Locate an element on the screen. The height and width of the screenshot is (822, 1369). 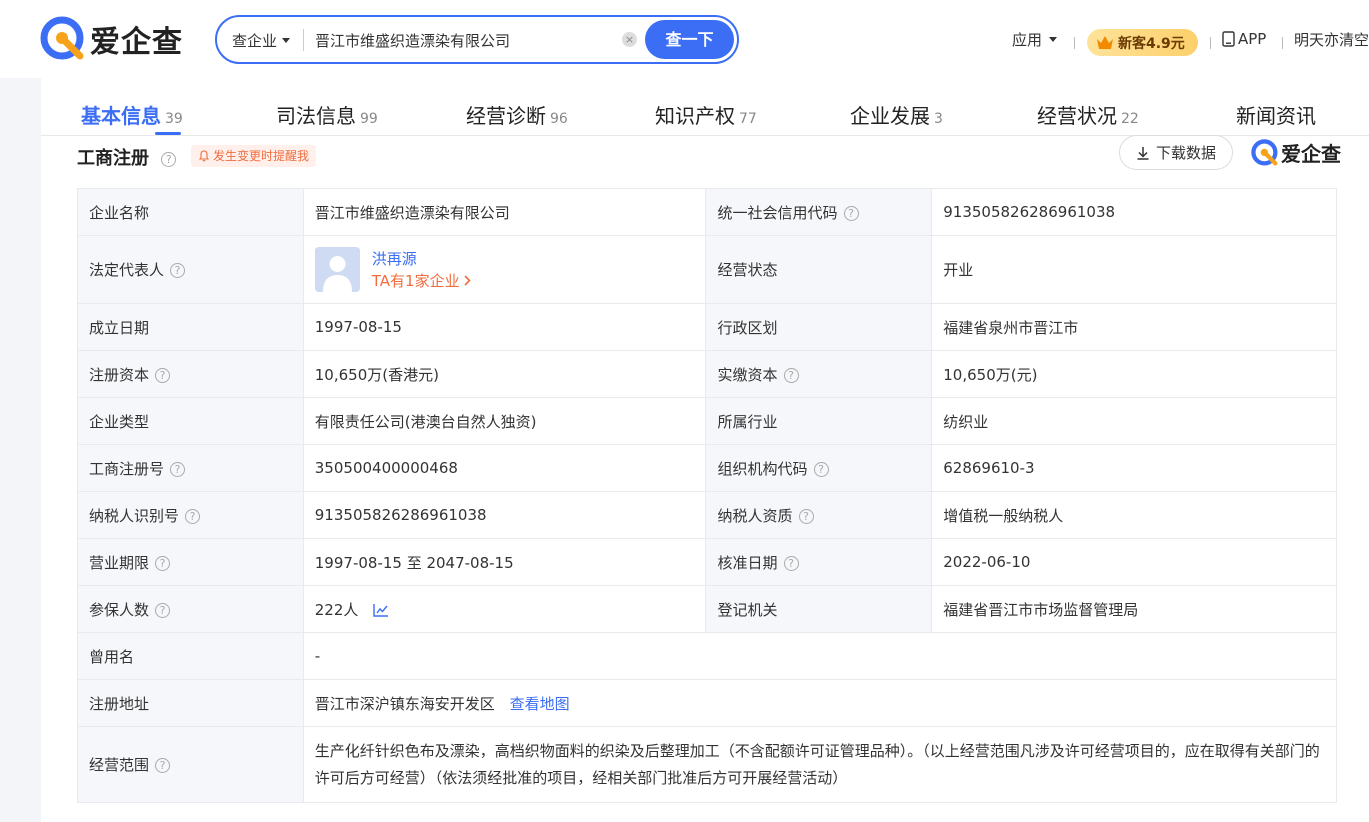
tab-label: 基本信息 is located at coordinates (121, 116).